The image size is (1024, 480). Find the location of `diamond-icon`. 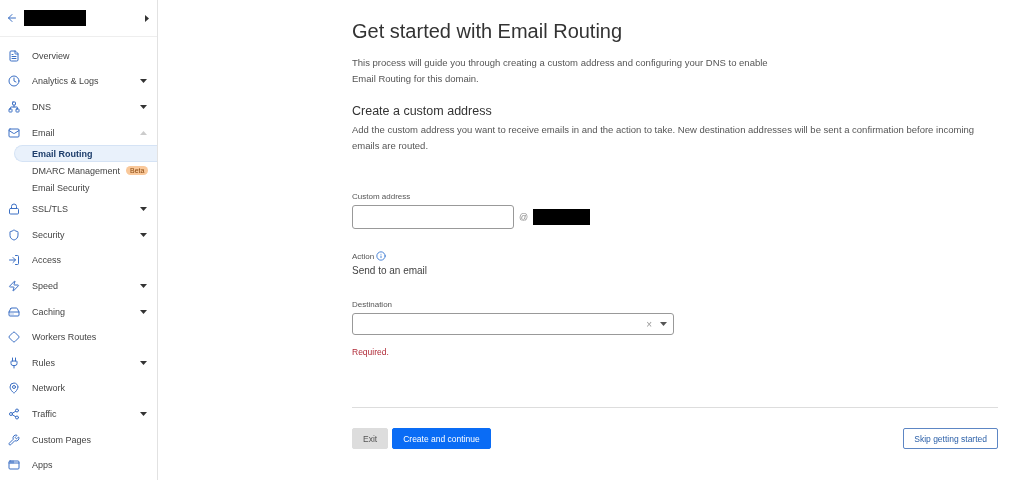

diamond-icon is located at coordinates (14, 337).